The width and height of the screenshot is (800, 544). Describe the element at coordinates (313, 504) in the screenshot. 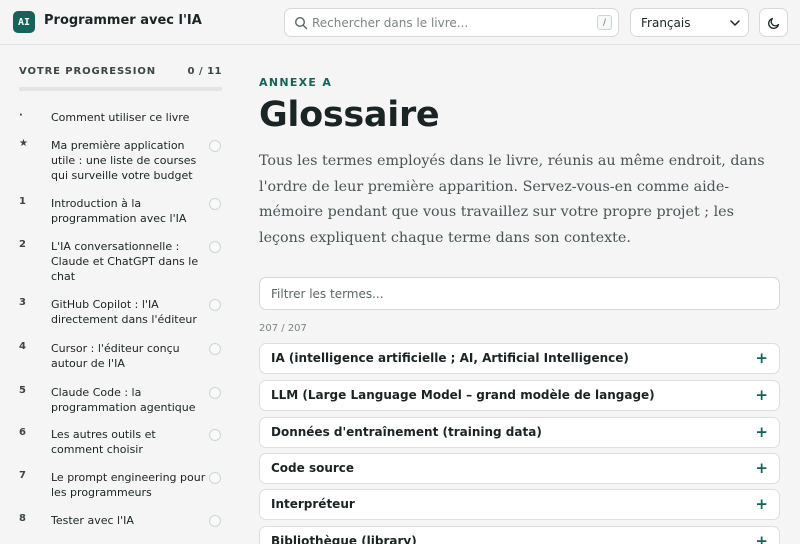

I see `glossary-term-label: Interpréteur` at that location.